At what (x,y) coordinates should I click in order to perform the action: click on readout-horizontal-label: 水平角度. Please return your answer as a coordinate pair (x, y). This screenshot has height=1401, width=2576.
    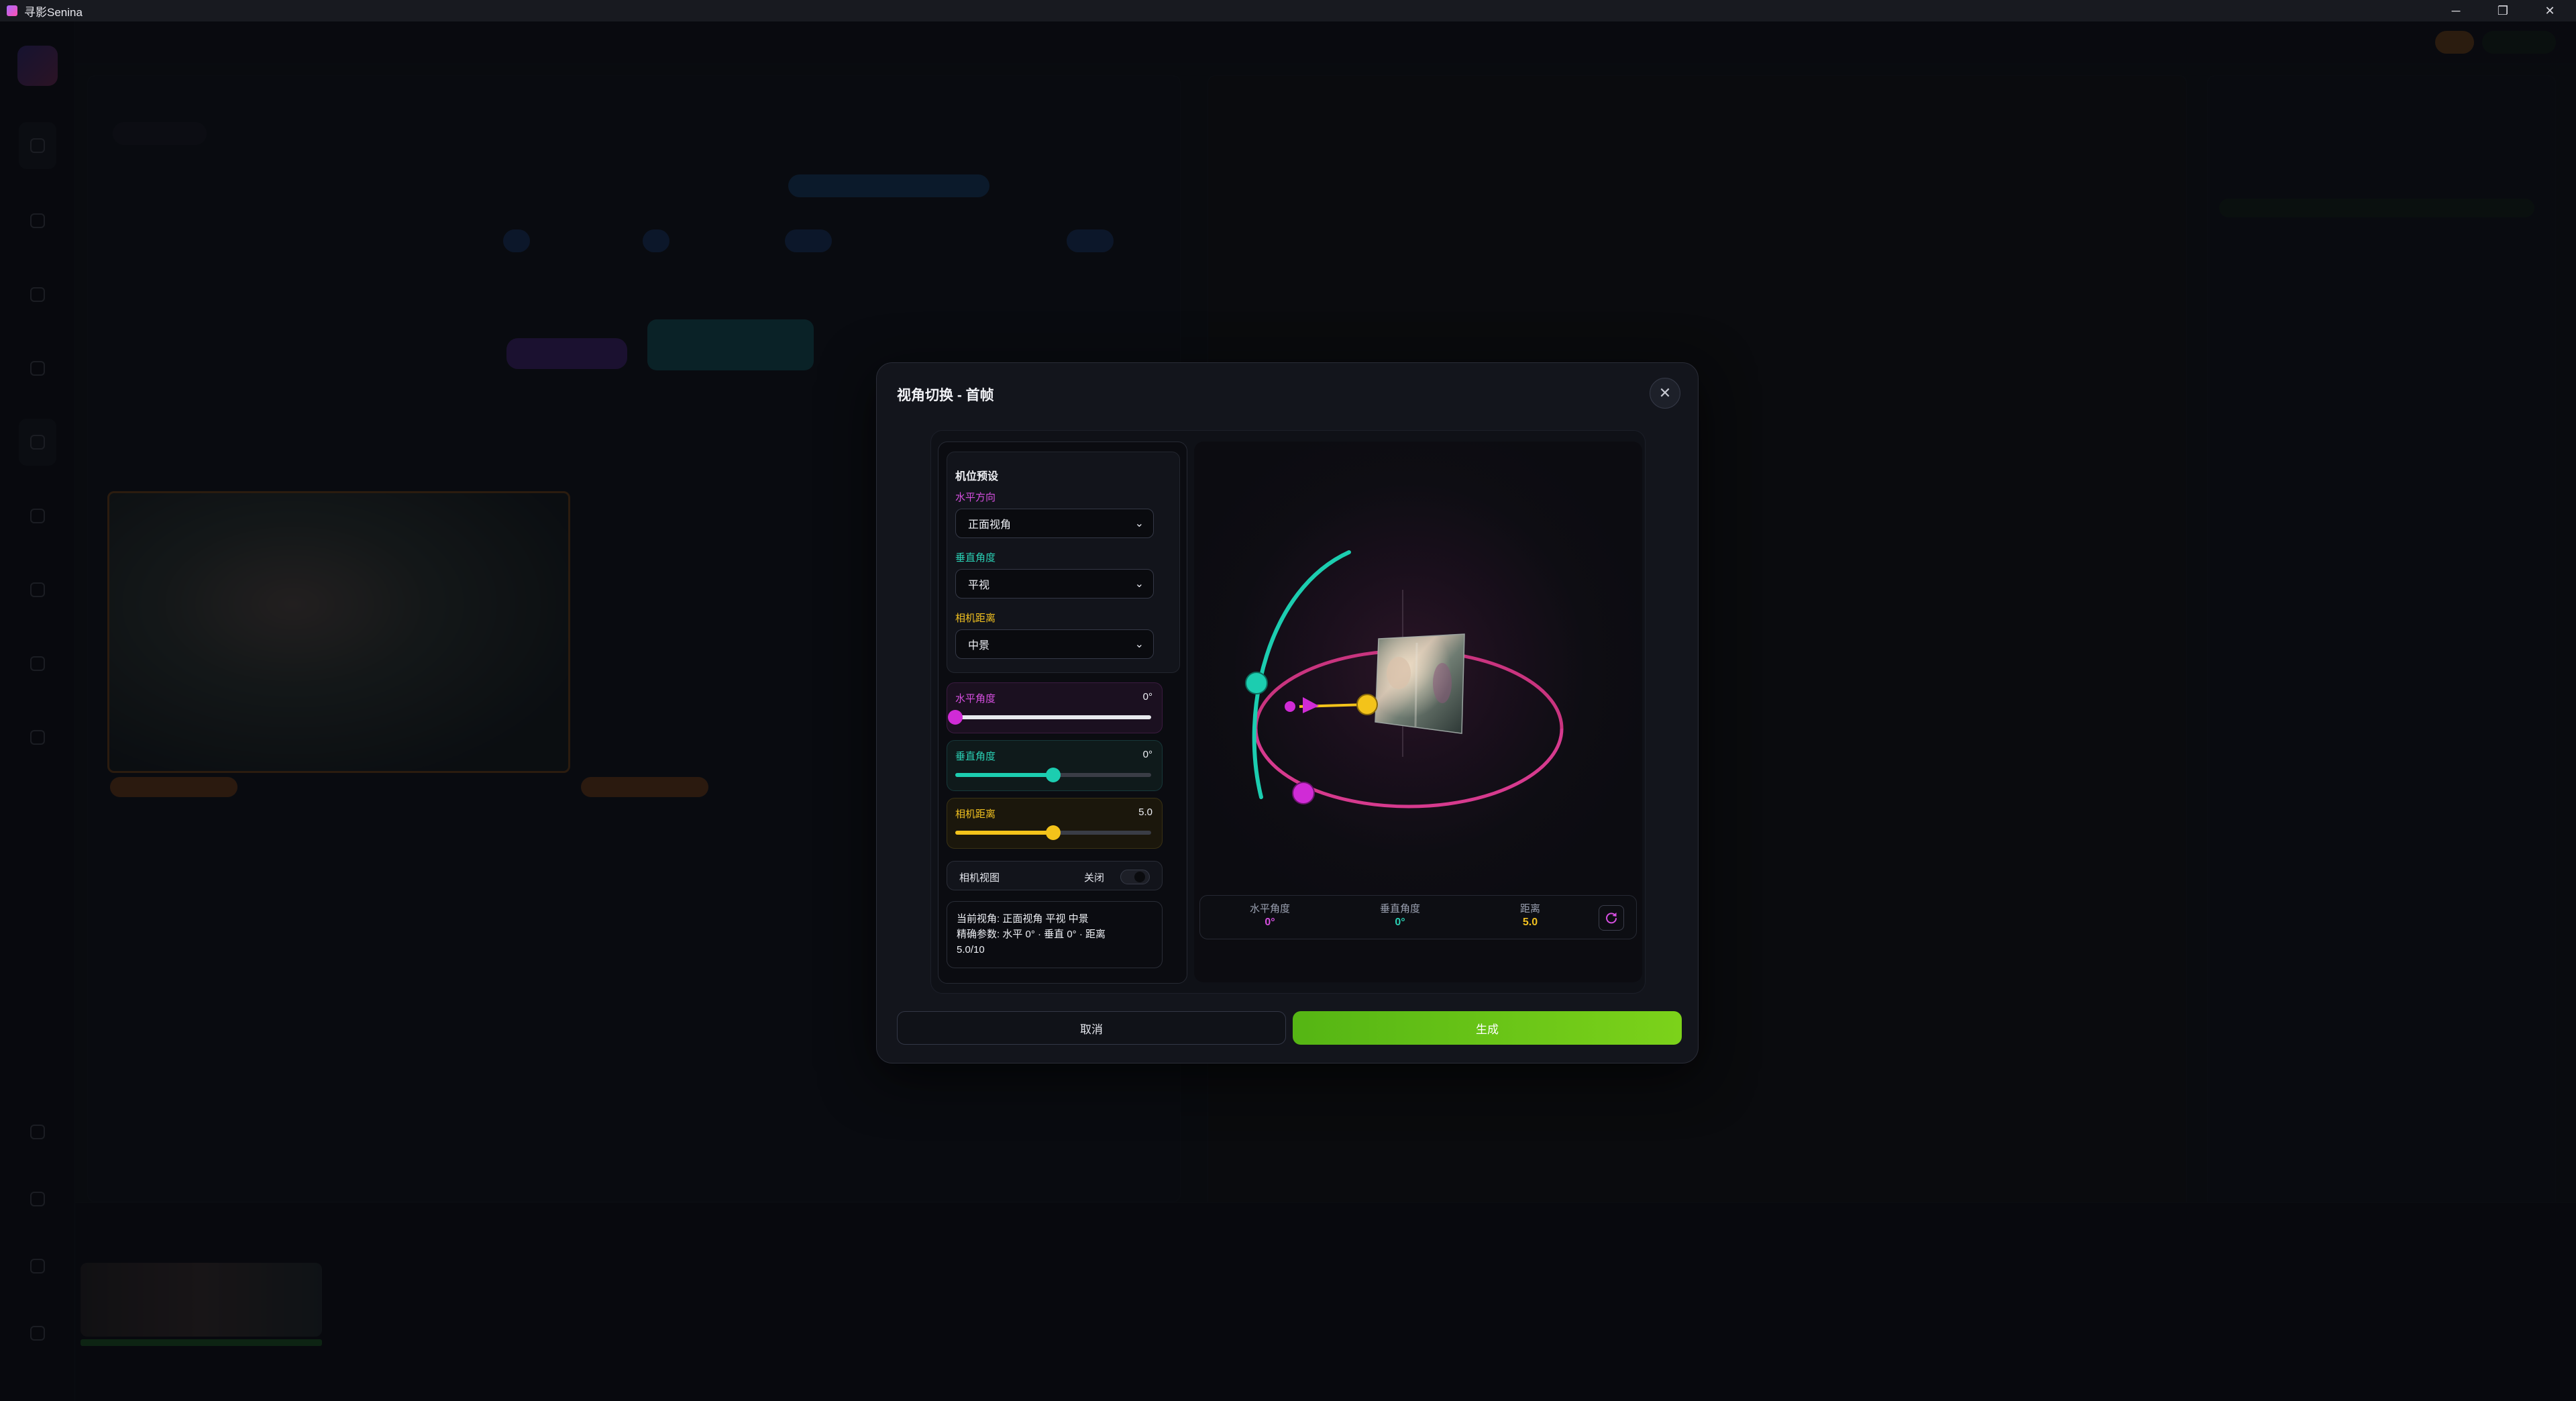
    Looking at the image, I should click on (1269, 909).